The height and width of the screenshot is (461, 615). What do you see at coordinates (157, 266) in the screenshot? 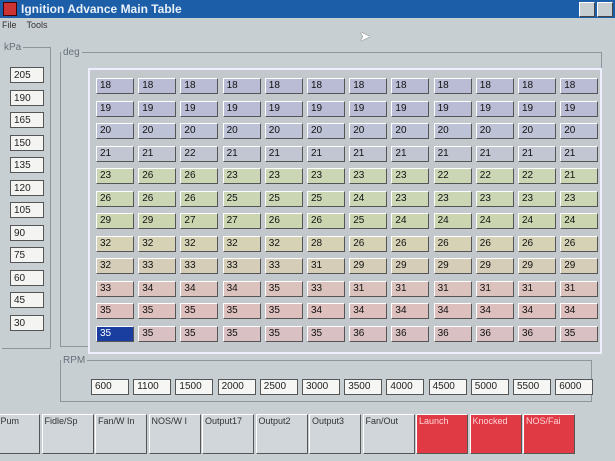
I see `table-cell: 33` at bounding box center [157, 266].